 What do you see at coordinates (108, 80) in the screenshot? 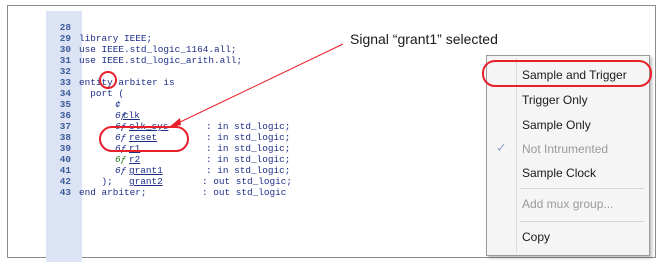
I see `clk-highlight-circle` at bounding box center [108, 80].